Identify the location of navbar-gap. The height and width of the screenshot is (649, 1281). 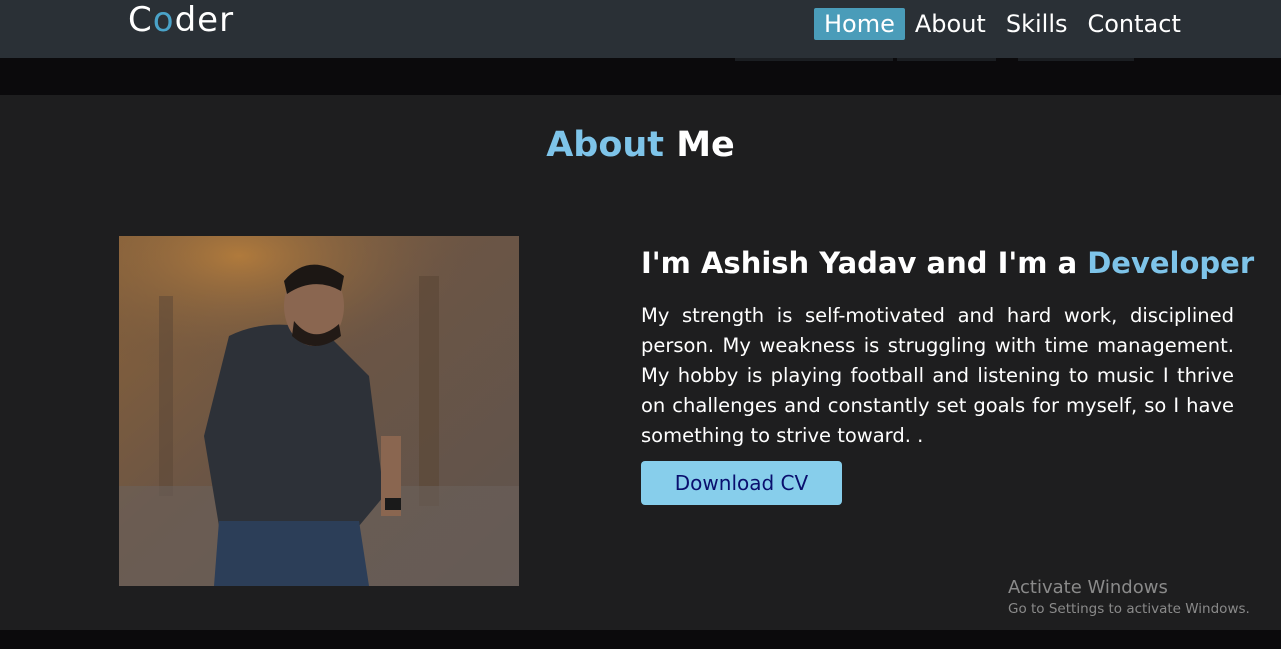
(640, 76).